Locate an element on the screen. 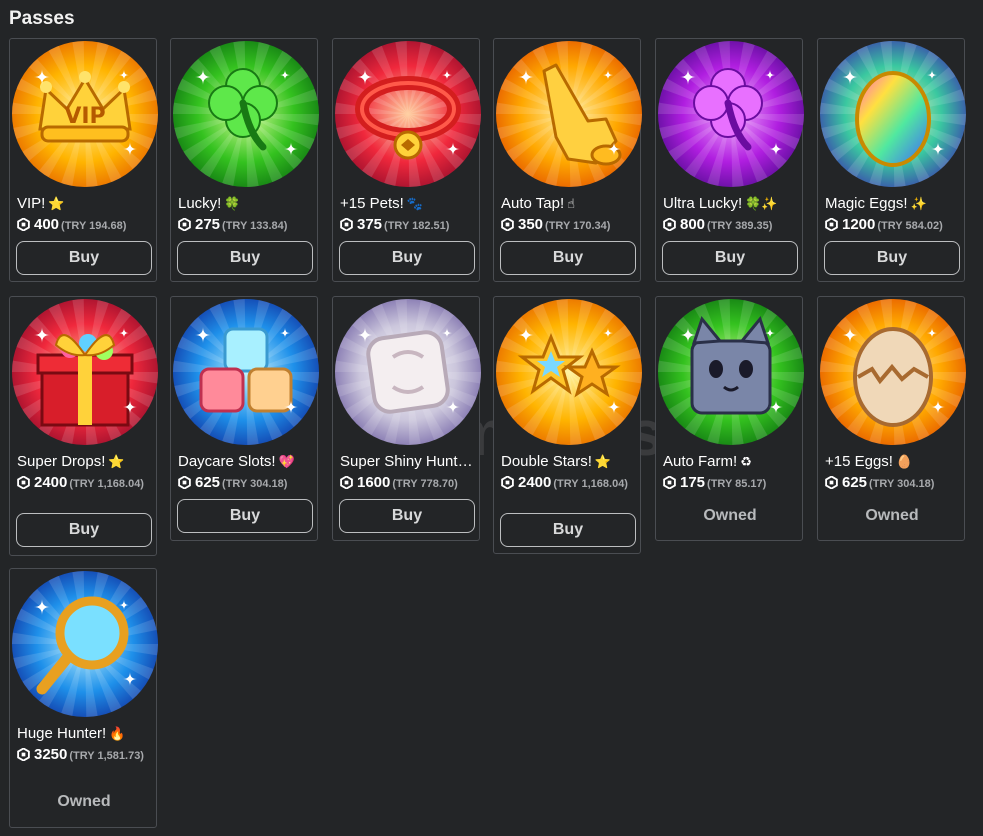 The height and width of the screenshot is (836, 983). pass-name-text: Double Stars! is located at coordinates (546, 461).